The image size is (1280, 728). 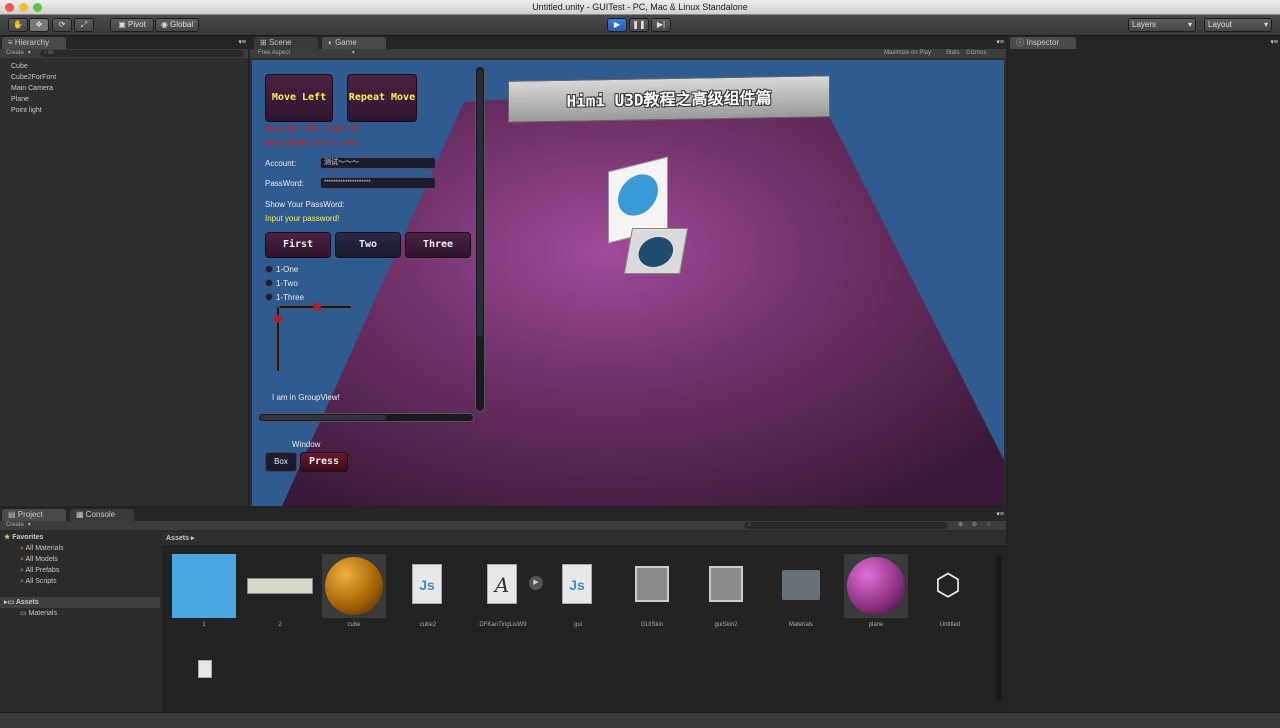 What do you see at coordinates (84, 25) in the screenshot?
I see `scale-tool-icon: ⤢` at bounding box center [84, 25].